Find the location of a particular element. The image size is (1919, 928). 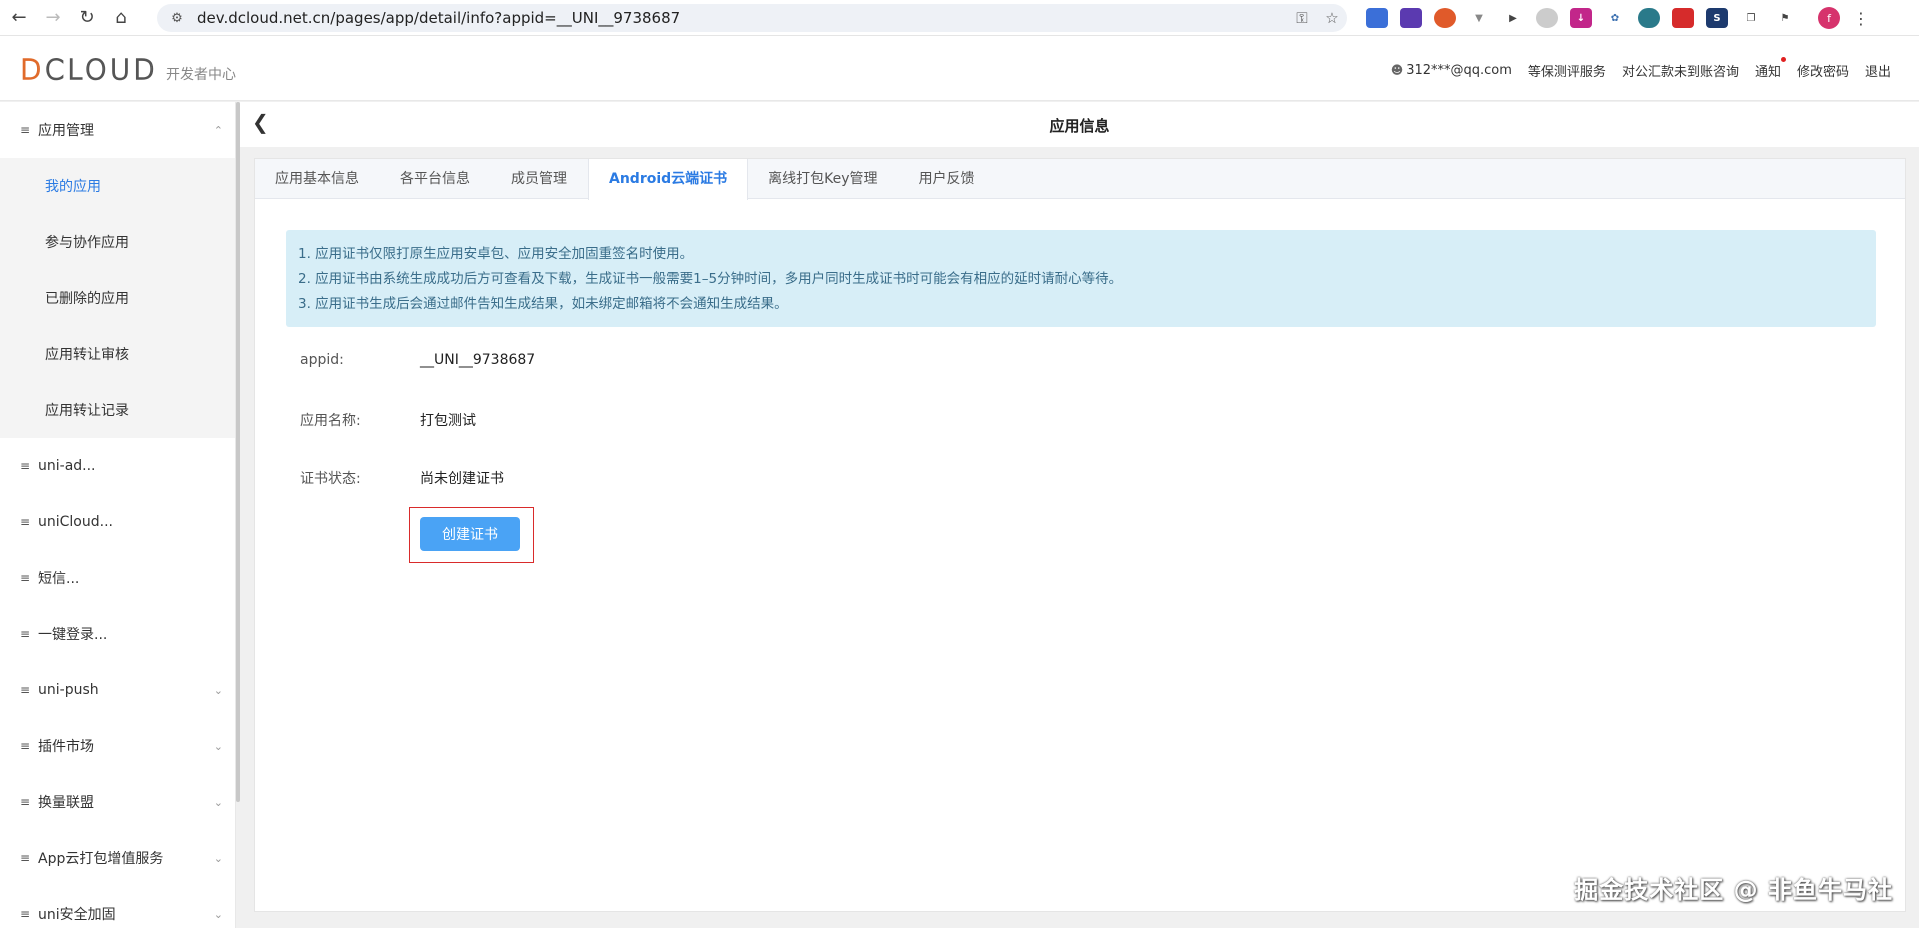

app-management-submenu: 我的应用 参与协作应用 已删除的应用 应用转让审核 应用转让记录 is located at coordinates (117, 298).